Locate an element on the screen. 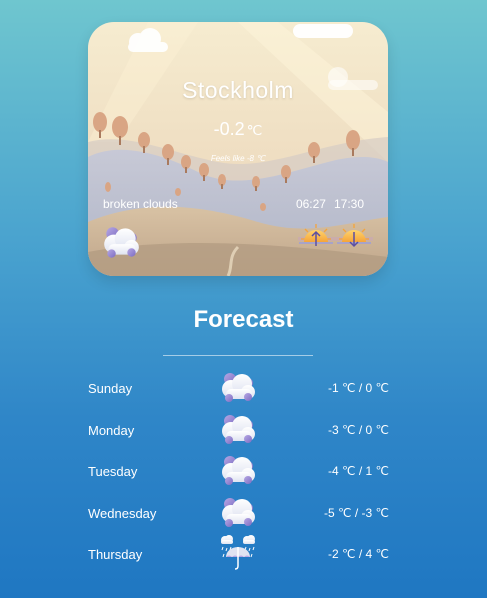  sunrise-icon is located at coordinates (316, 235).